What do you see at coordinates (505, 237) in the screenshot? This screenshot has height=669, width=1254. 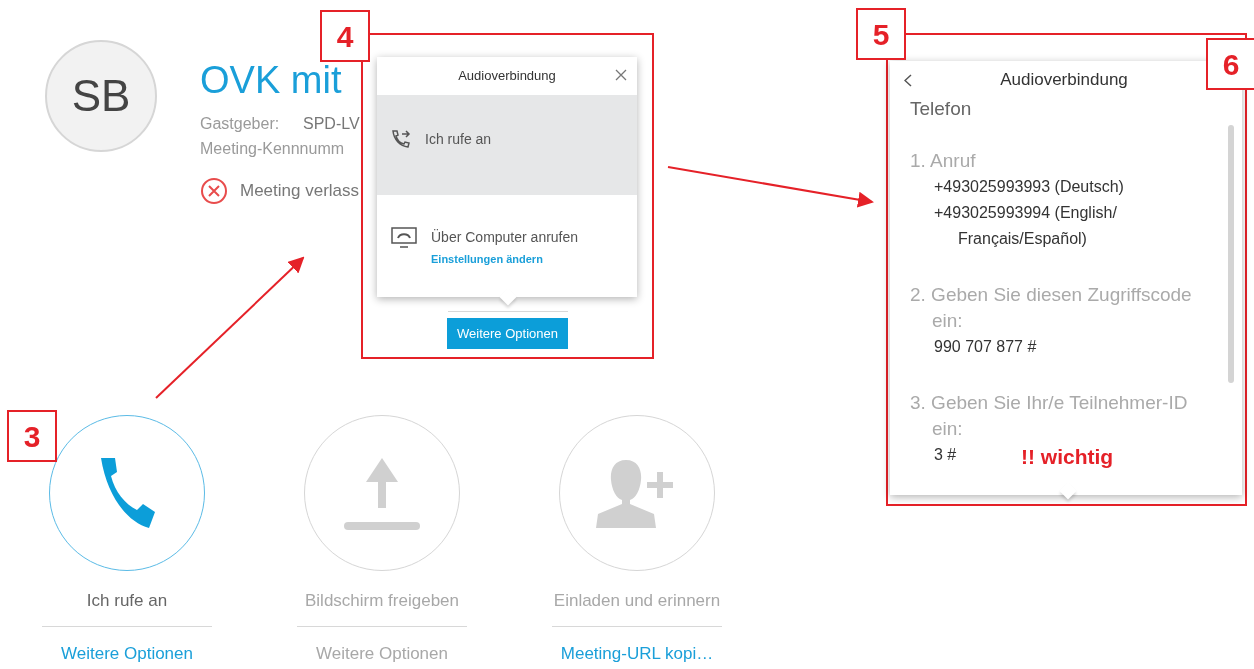 I see `option-label: Über Computer anrufen` at bounding box center [505, 237].